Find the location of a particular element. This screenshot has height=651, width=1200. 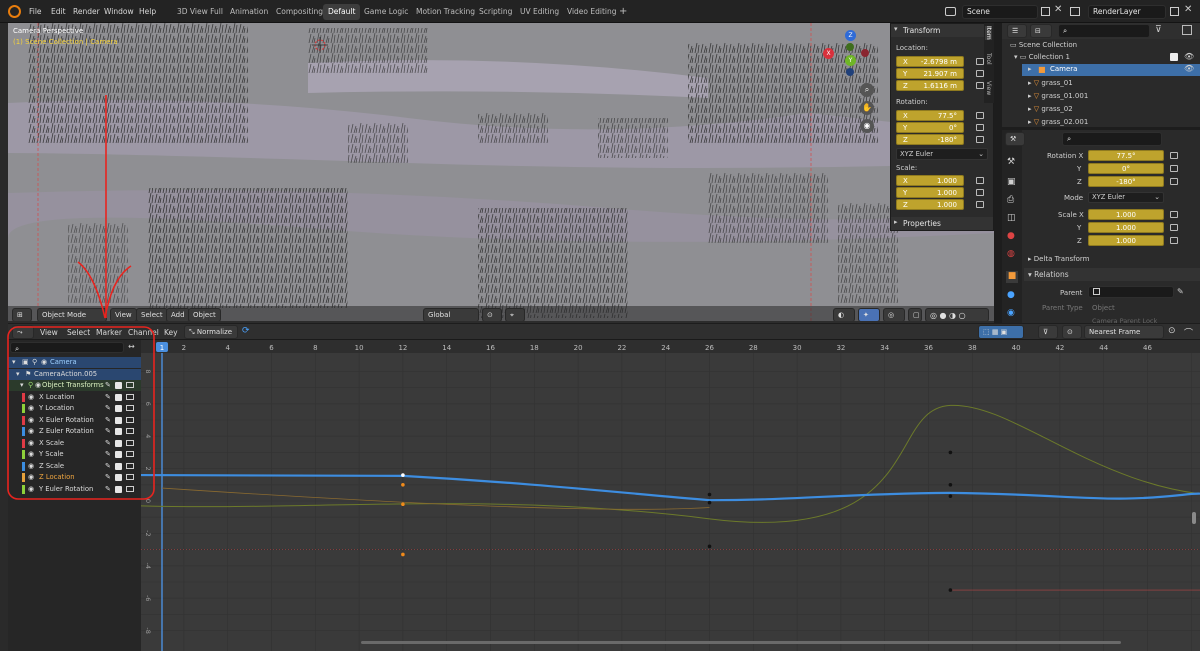

gizmo-z-axis: Z is located at coordinates (850, 35).